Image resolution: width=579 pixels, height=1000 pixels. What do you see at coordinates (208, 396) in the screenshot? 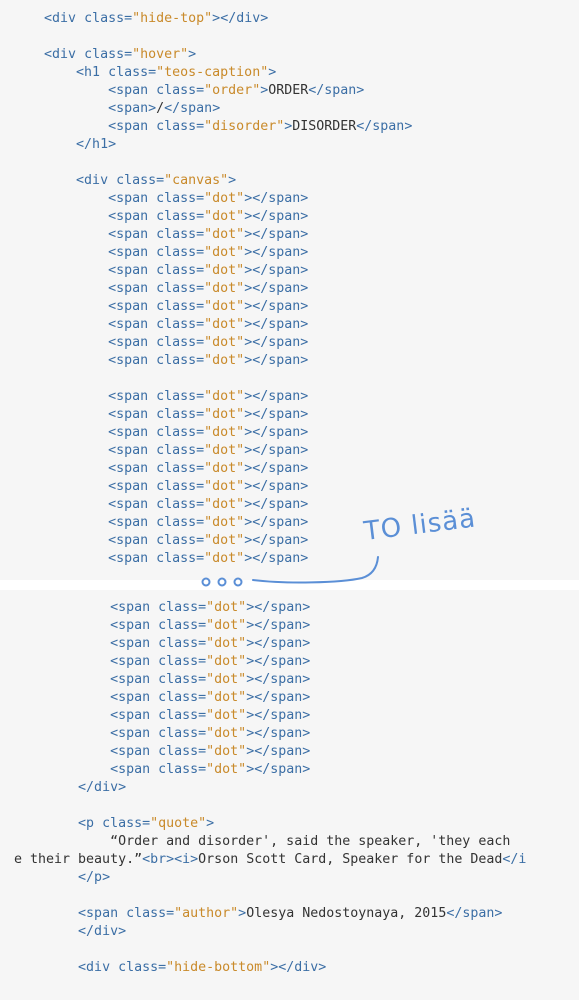
I see `top-line-22: <span class="dot"></span>` at bounding box center [208, 396].